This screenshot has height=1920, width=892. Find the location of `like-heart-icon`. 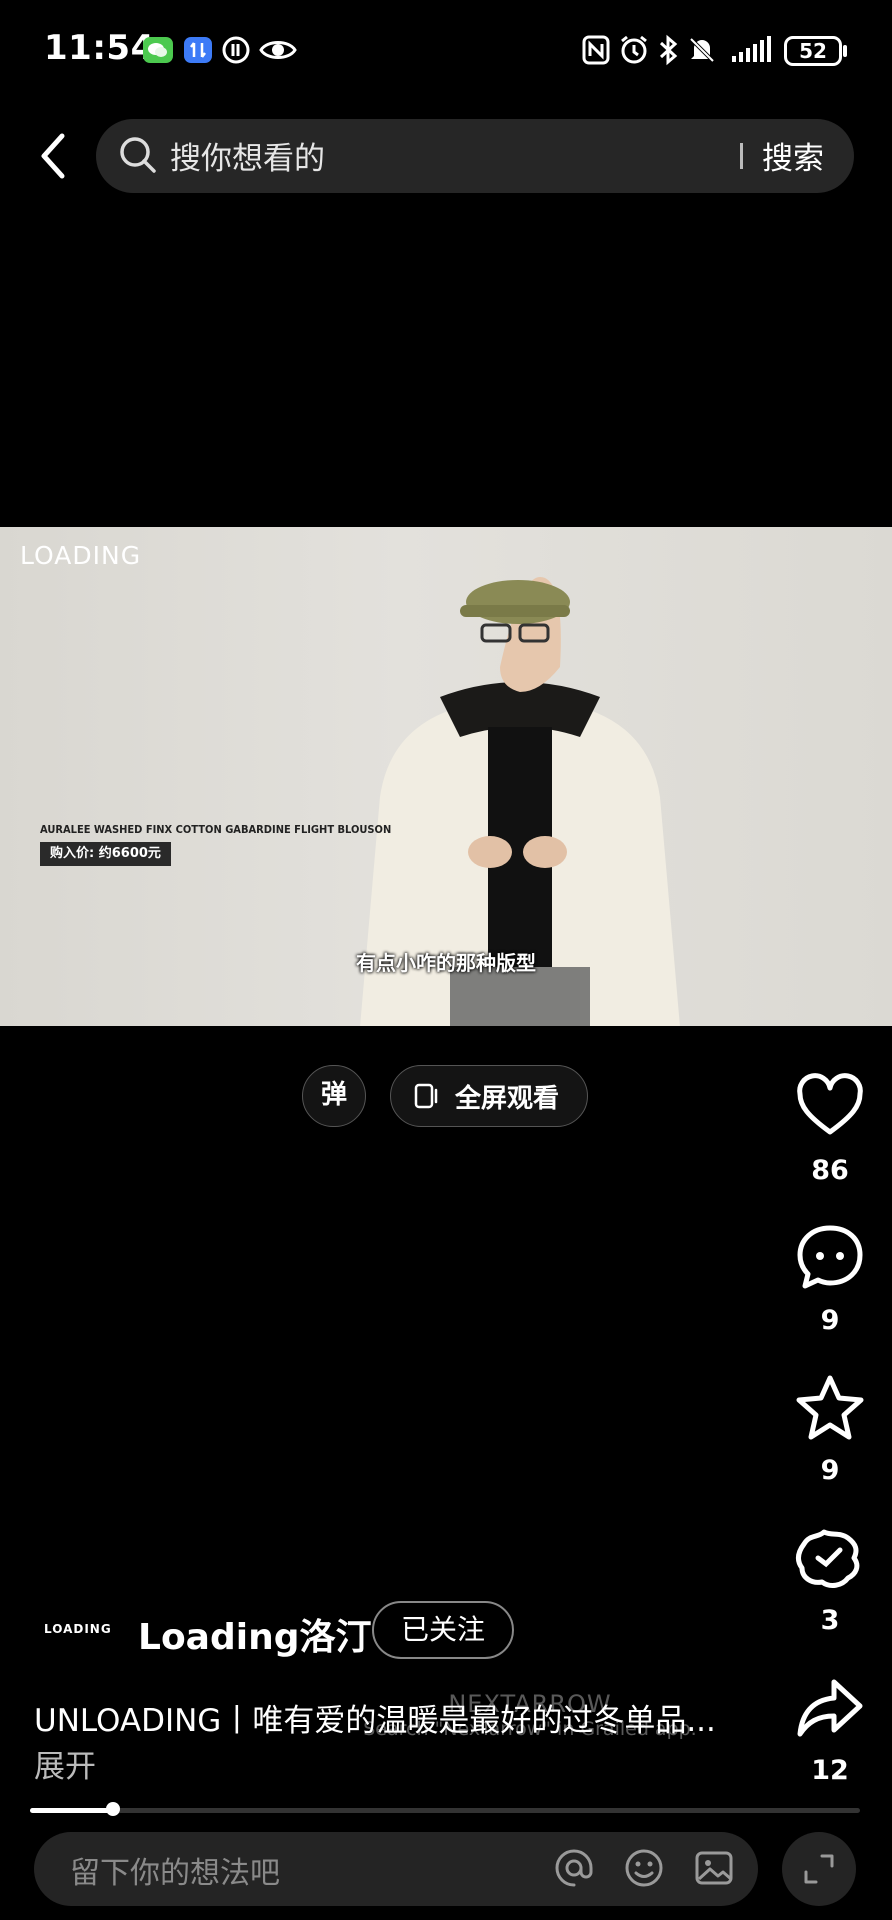

like-heart-icon is located at coordinates (830, 1106).